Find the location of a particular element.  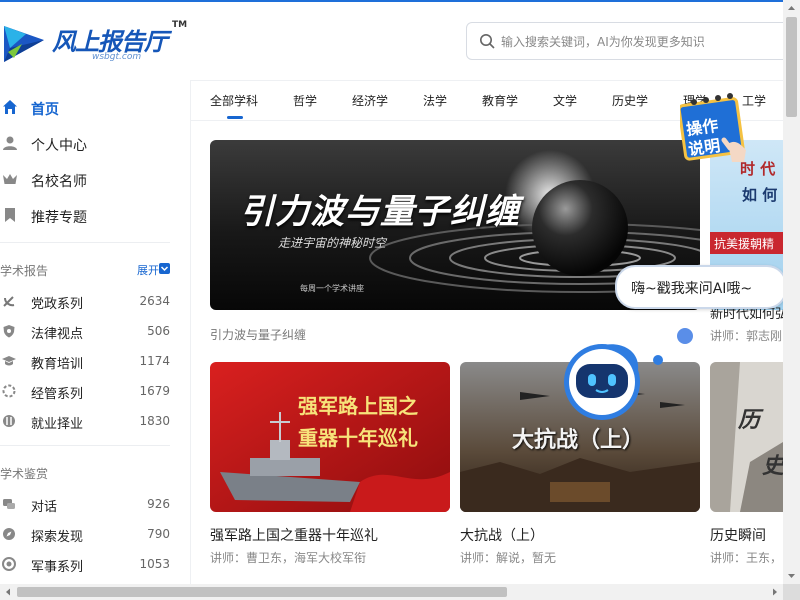

card-artwork-history is located at coordinates (746, 437).